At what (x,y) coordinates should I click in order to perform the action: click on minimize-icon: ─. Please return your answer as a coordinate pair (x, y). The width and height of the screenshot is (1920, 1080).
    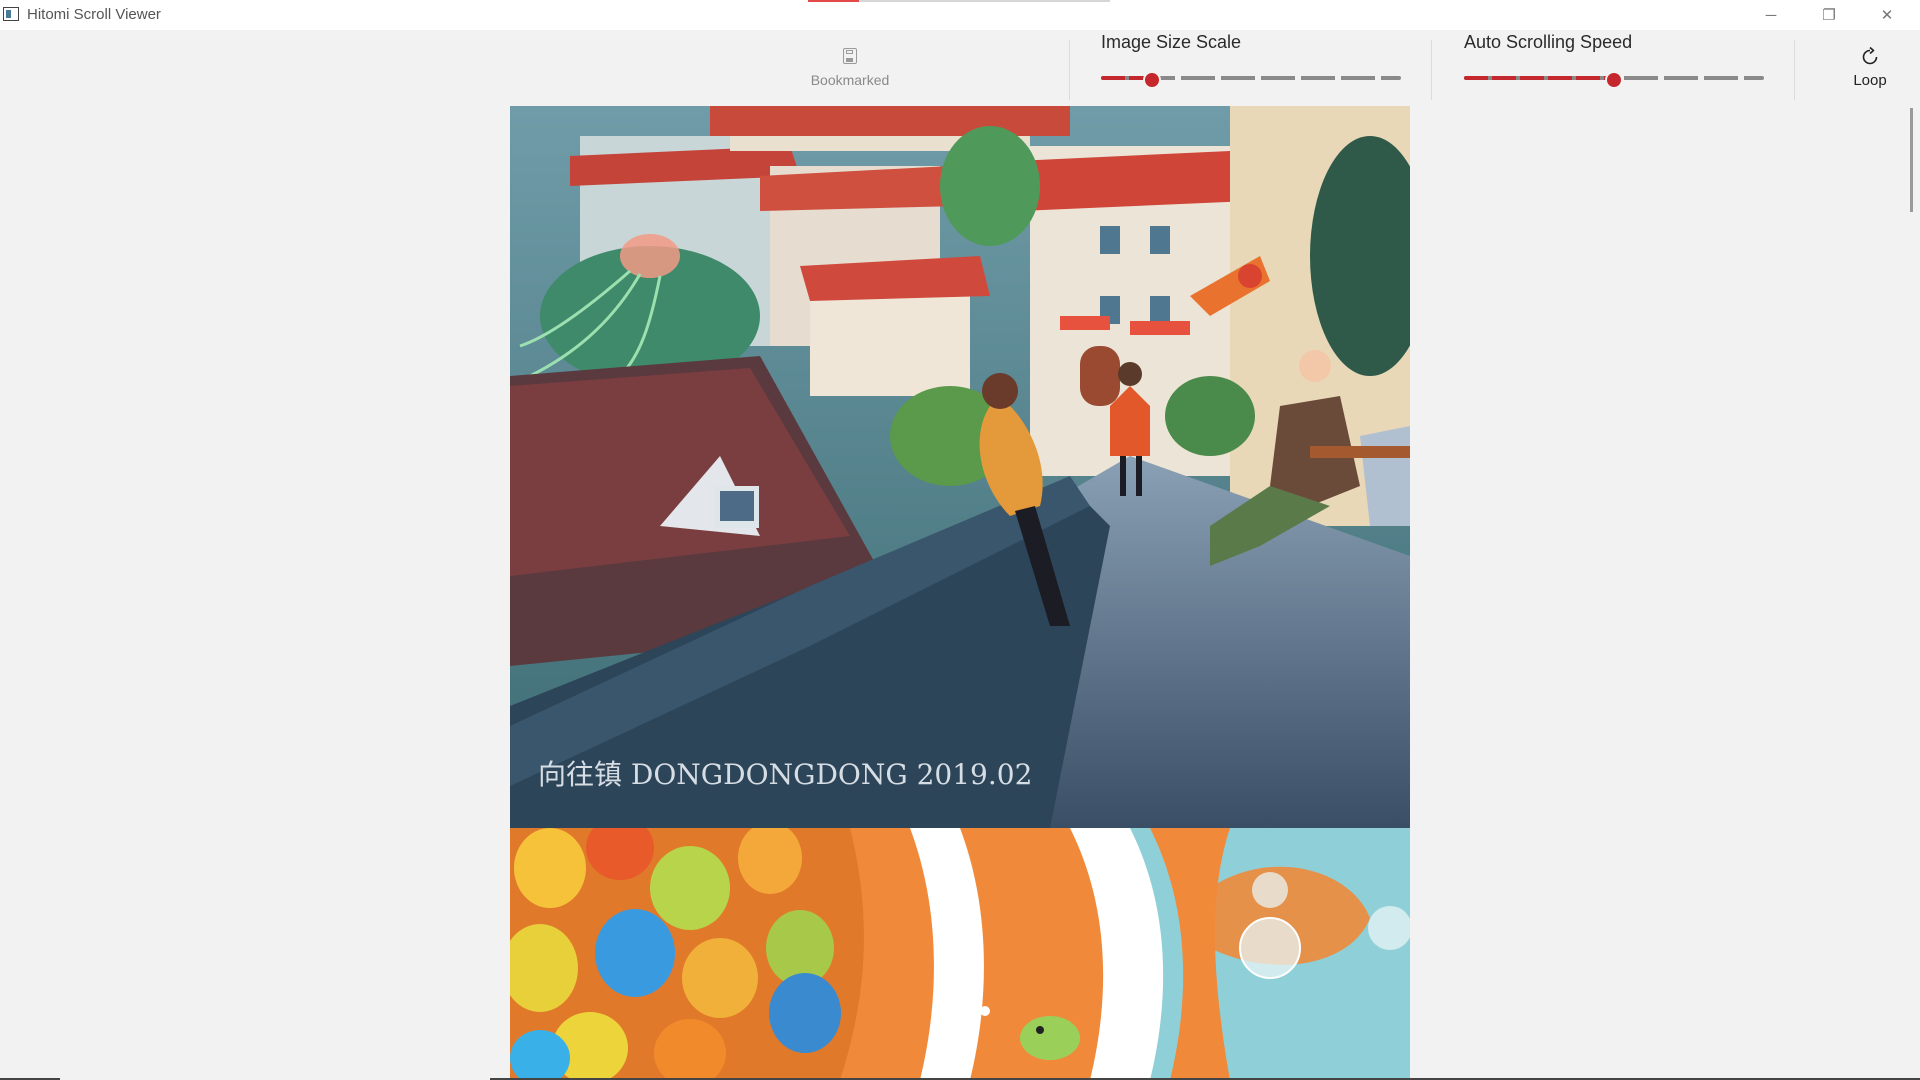
    Looking at the image, I should click on (1771, 15).